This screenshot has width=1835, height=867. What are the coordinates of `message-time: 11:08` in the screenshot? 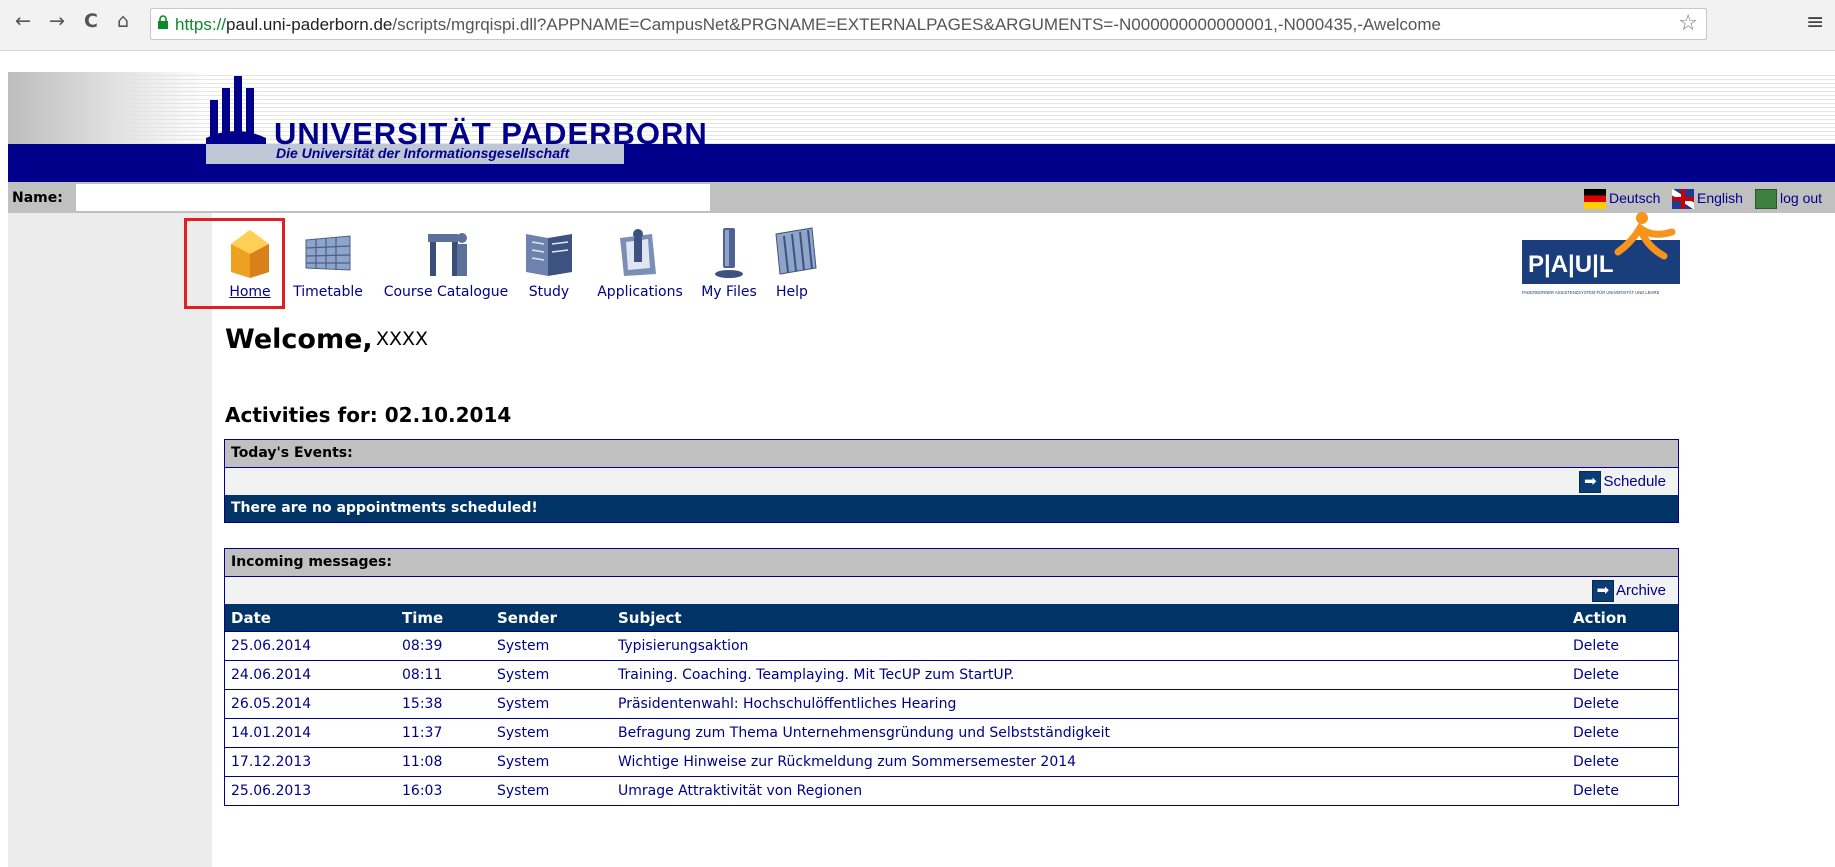 It's located at (443, 762).